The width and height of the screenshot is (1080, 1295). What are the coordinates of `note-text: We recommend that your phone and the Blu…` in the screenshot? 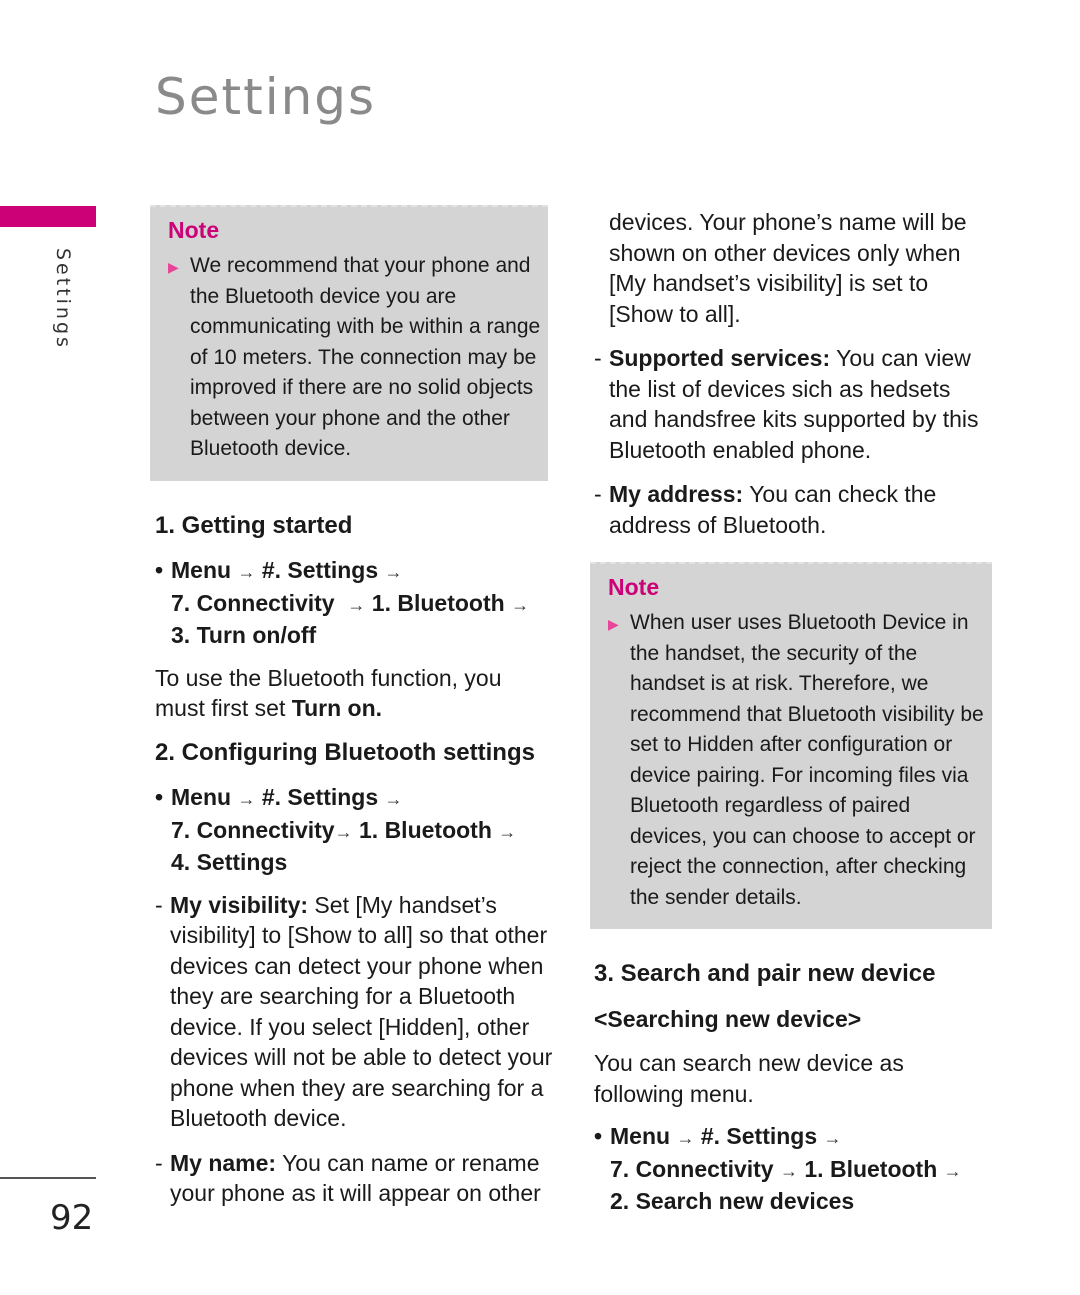 It's located at (365, 357).